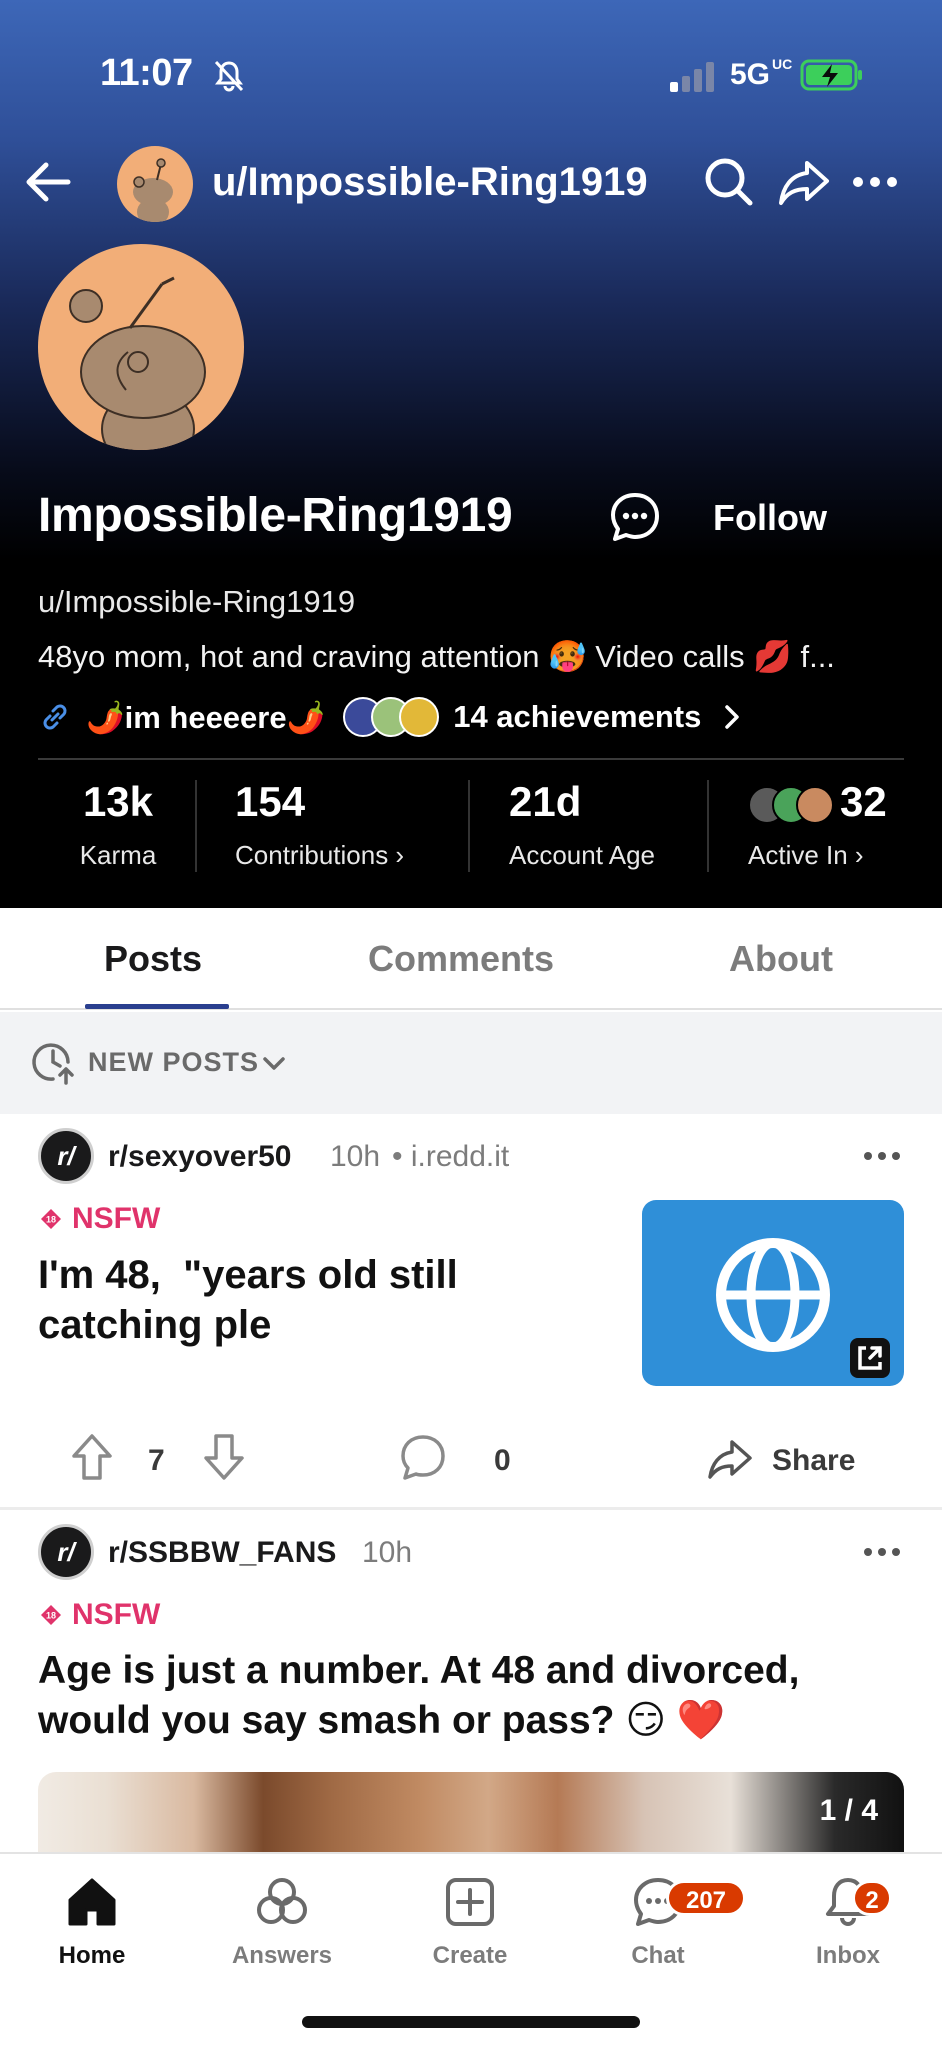  Describe the element at coordinates (732, 717) in the screenshot. I see `chevron-right-icon` at that location.